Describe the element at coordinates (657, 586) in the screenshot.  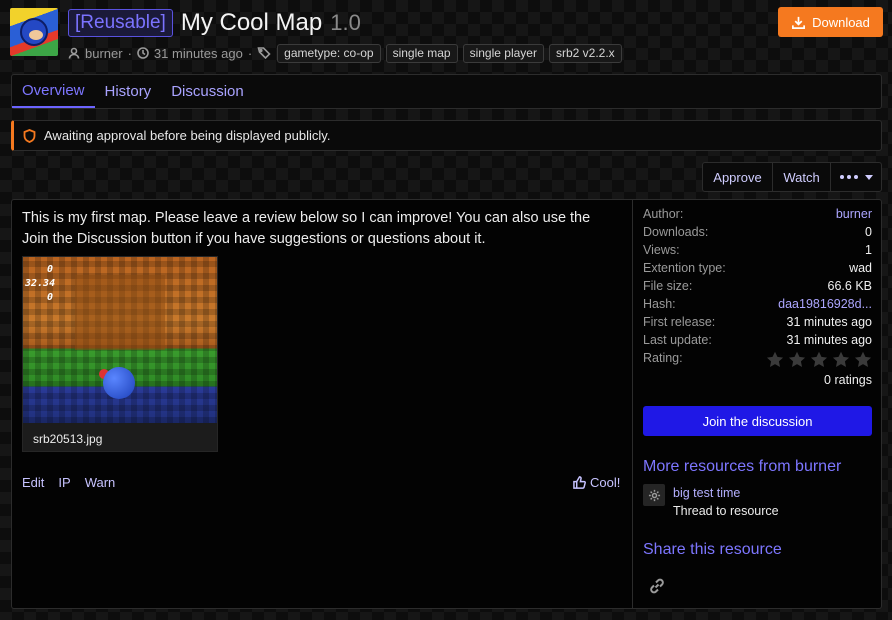
I see `link-icon` at that location.